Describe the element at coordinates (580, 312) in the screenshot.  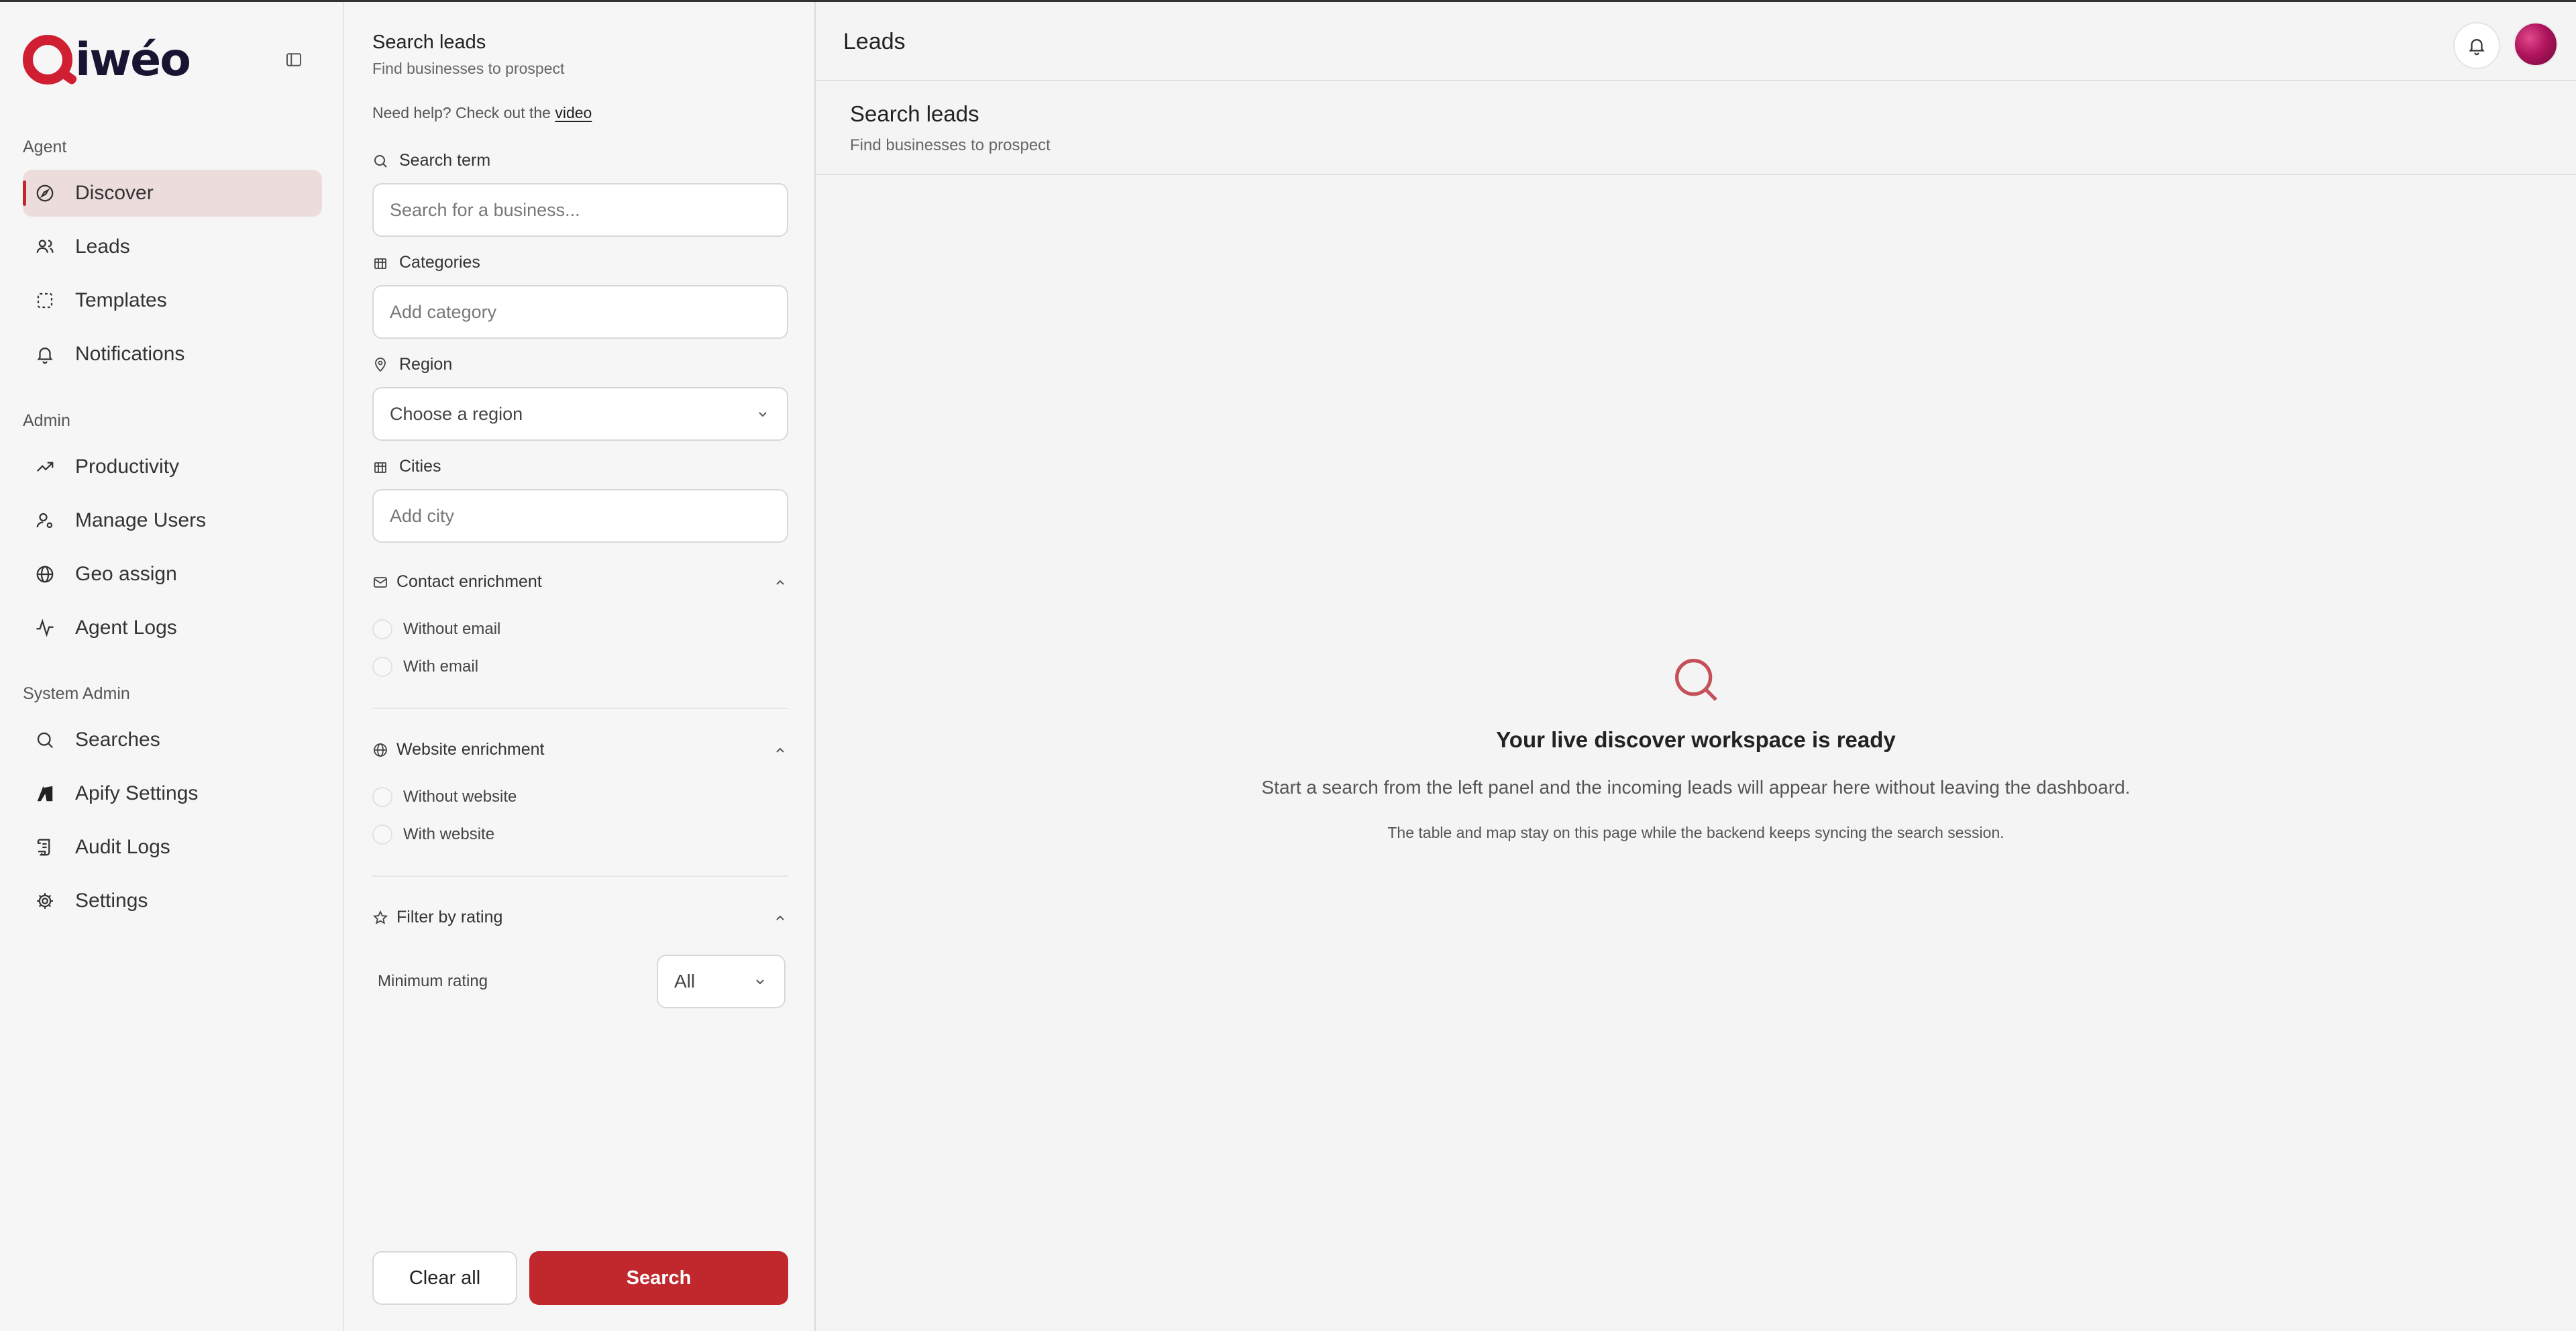
I see `categories-input: Add category` at that location.